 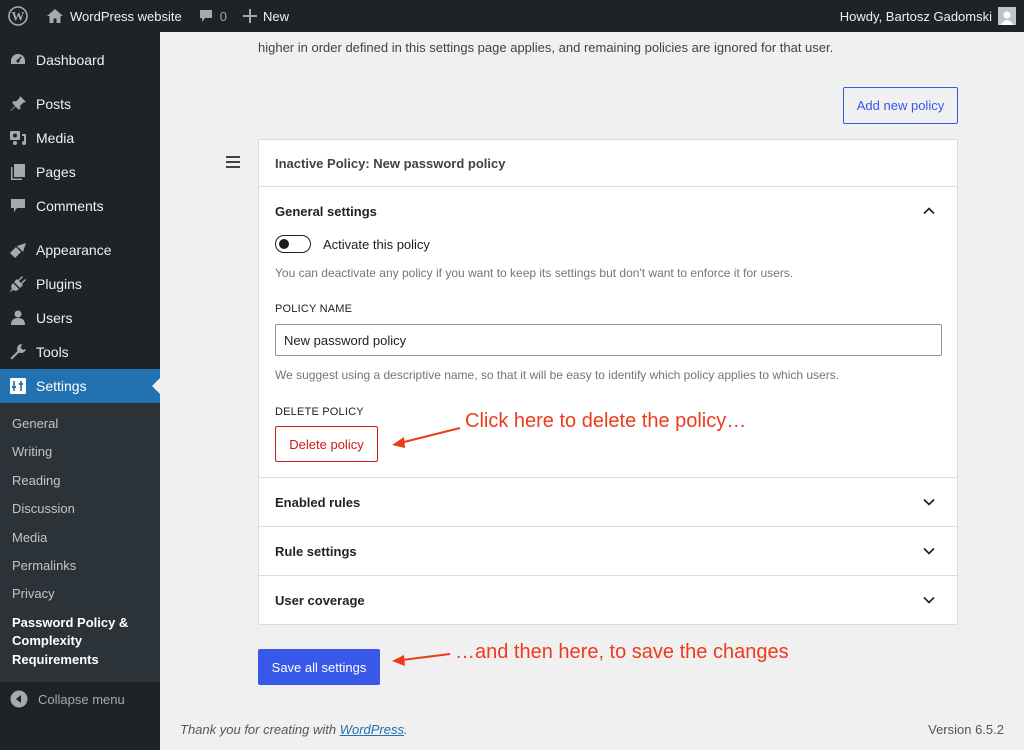 What do you see at coordinates (249, 16) in the screenshot?
I see `plus-icon` at bounding box center [249, 16].